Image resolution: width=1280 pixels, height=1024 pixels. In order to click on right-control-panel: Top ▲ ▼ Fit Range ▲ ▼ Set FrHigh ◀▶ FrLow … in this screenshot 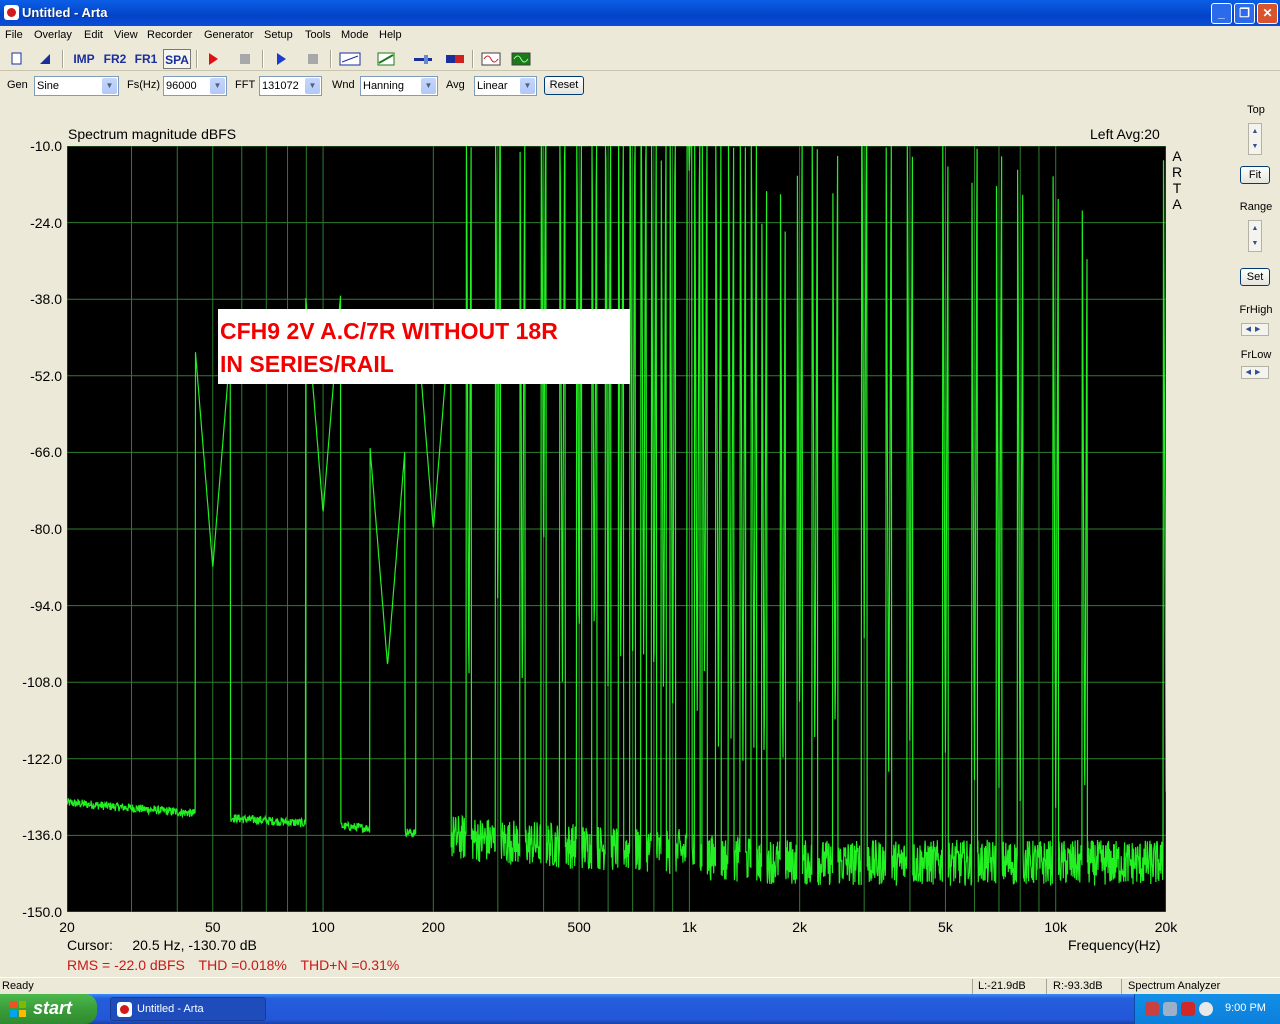, I will do `click(1256, 538)`.